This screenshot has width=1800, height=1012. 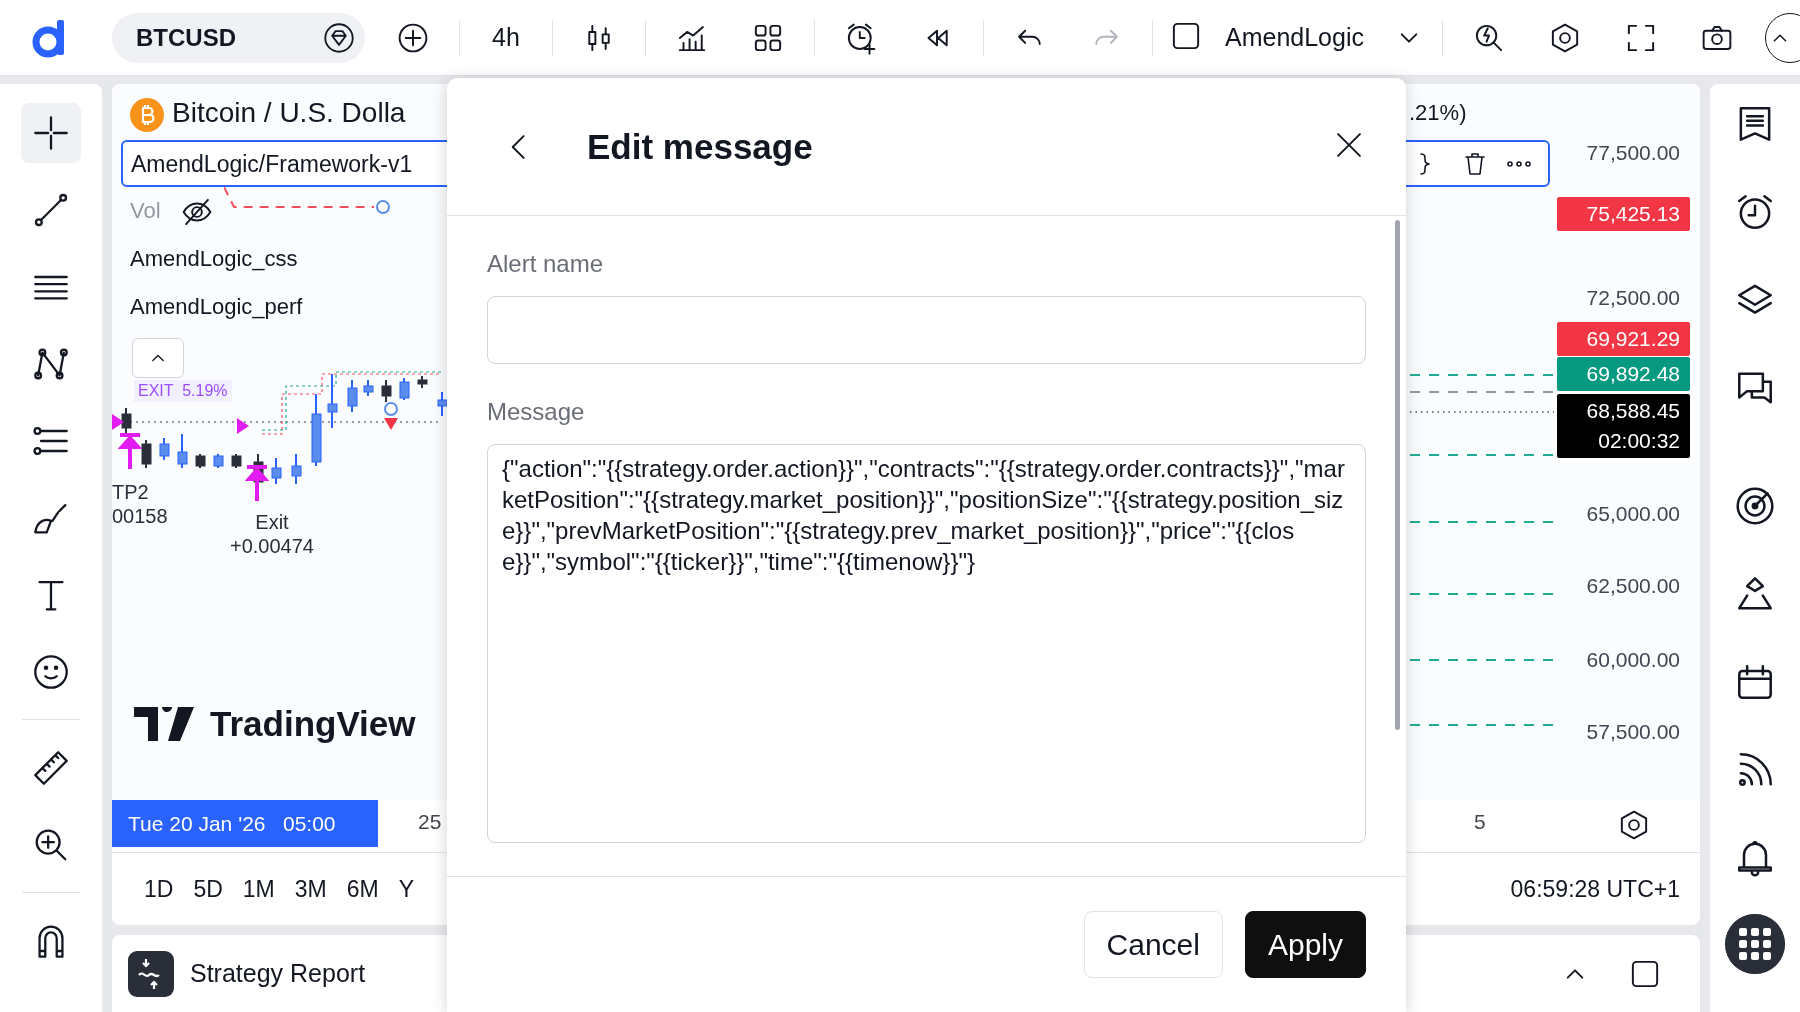 I want to click on chart-title: Bitcoin / U.S. Dolla, so click(x=289, y=113).